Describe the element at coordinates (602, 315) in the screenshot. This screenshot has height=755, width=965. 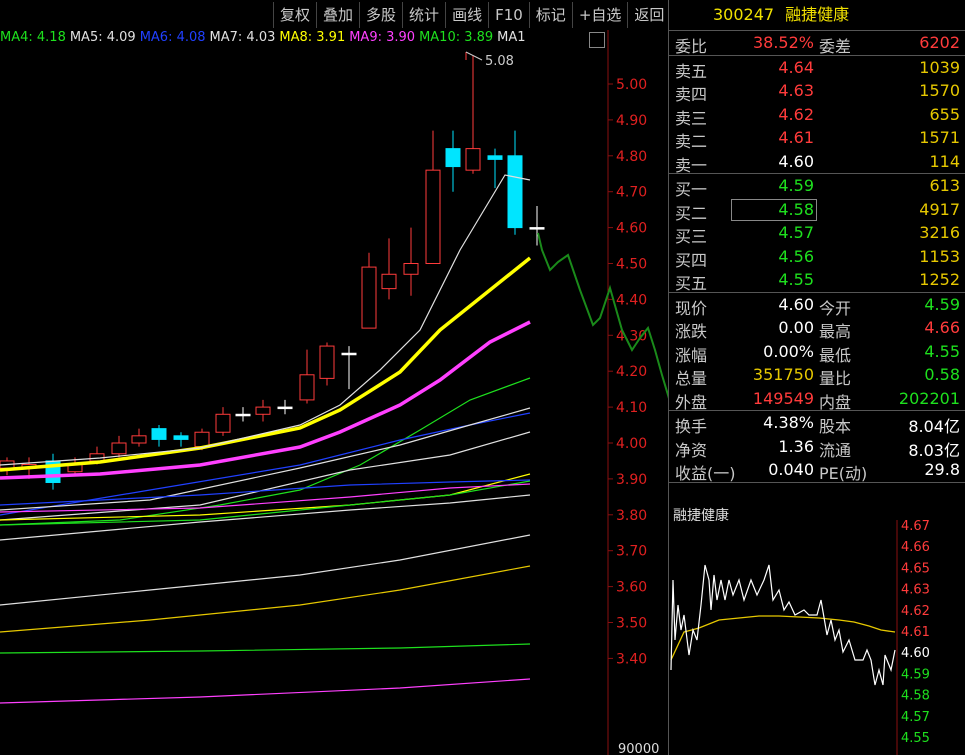
I see `drawn-trend-line` at that location.